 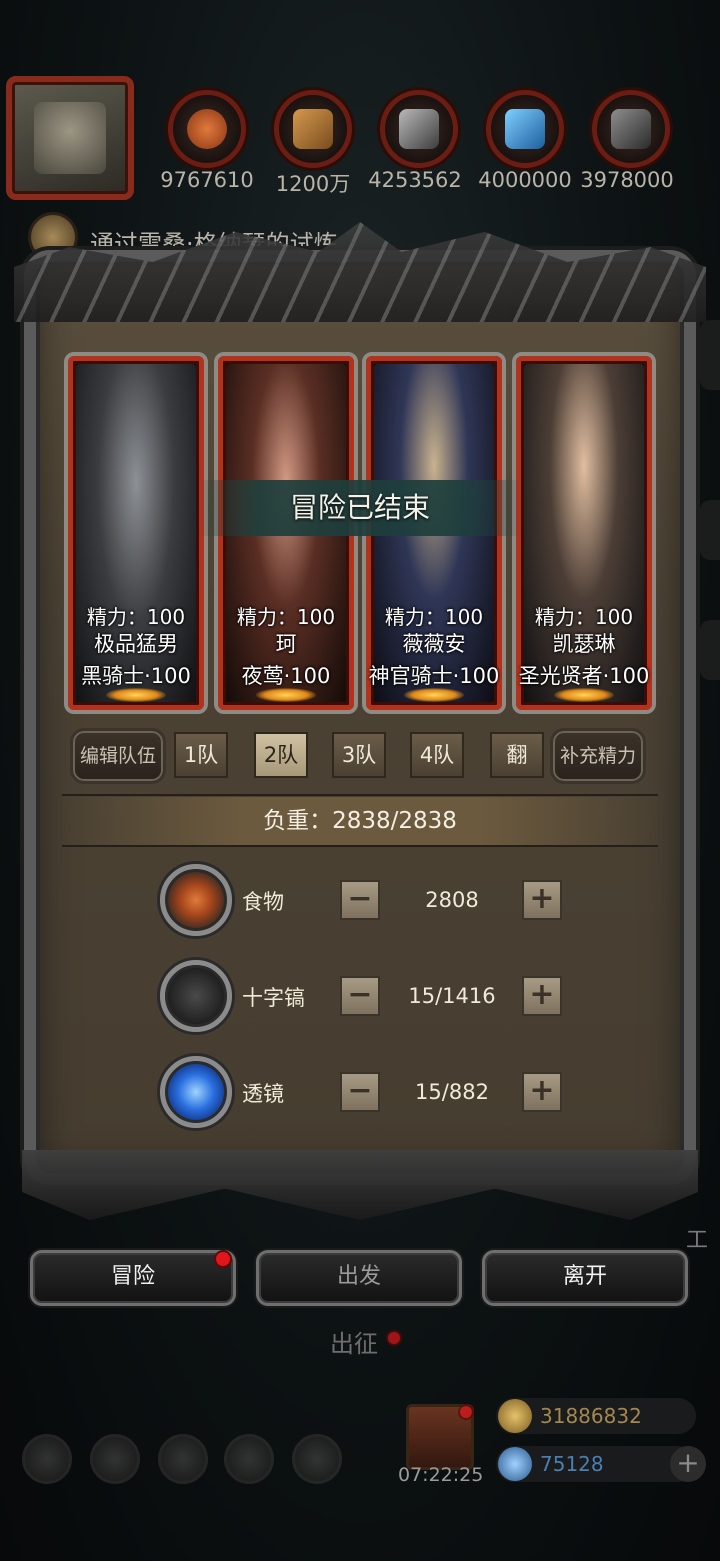 What do you see at coordinates (542, 1092) in the screenshot?
I see `lens-plus-button: +` at bounding box center [542, 1092].